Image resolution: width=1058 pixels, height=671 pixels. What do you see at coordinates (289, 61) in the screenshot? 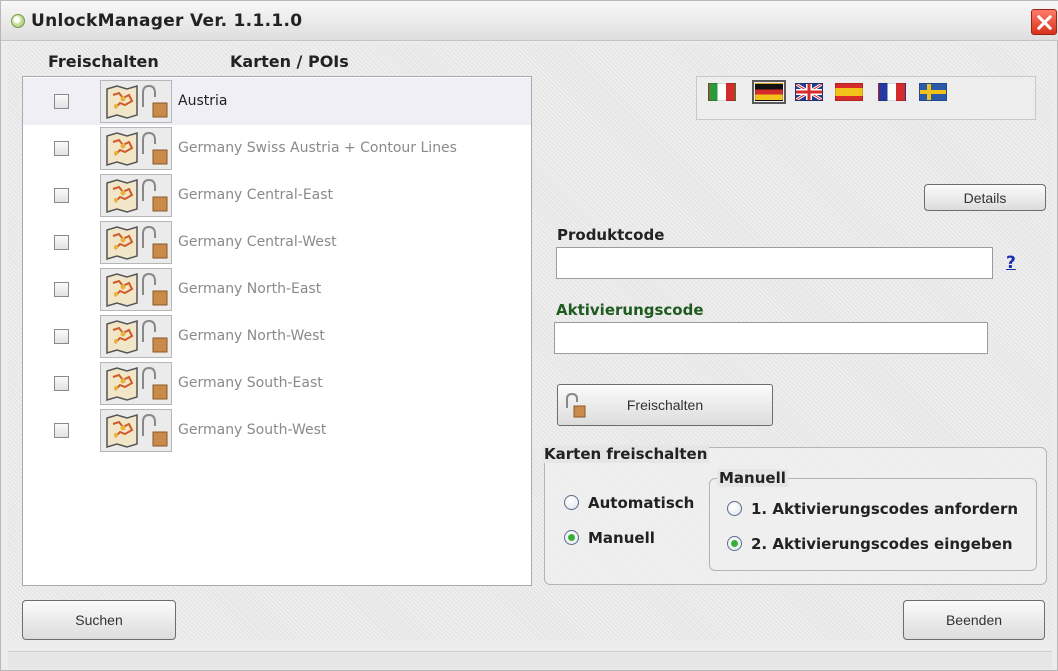
I see `column-header-maps: Karten / POIs` at bounding box center [289, 61].